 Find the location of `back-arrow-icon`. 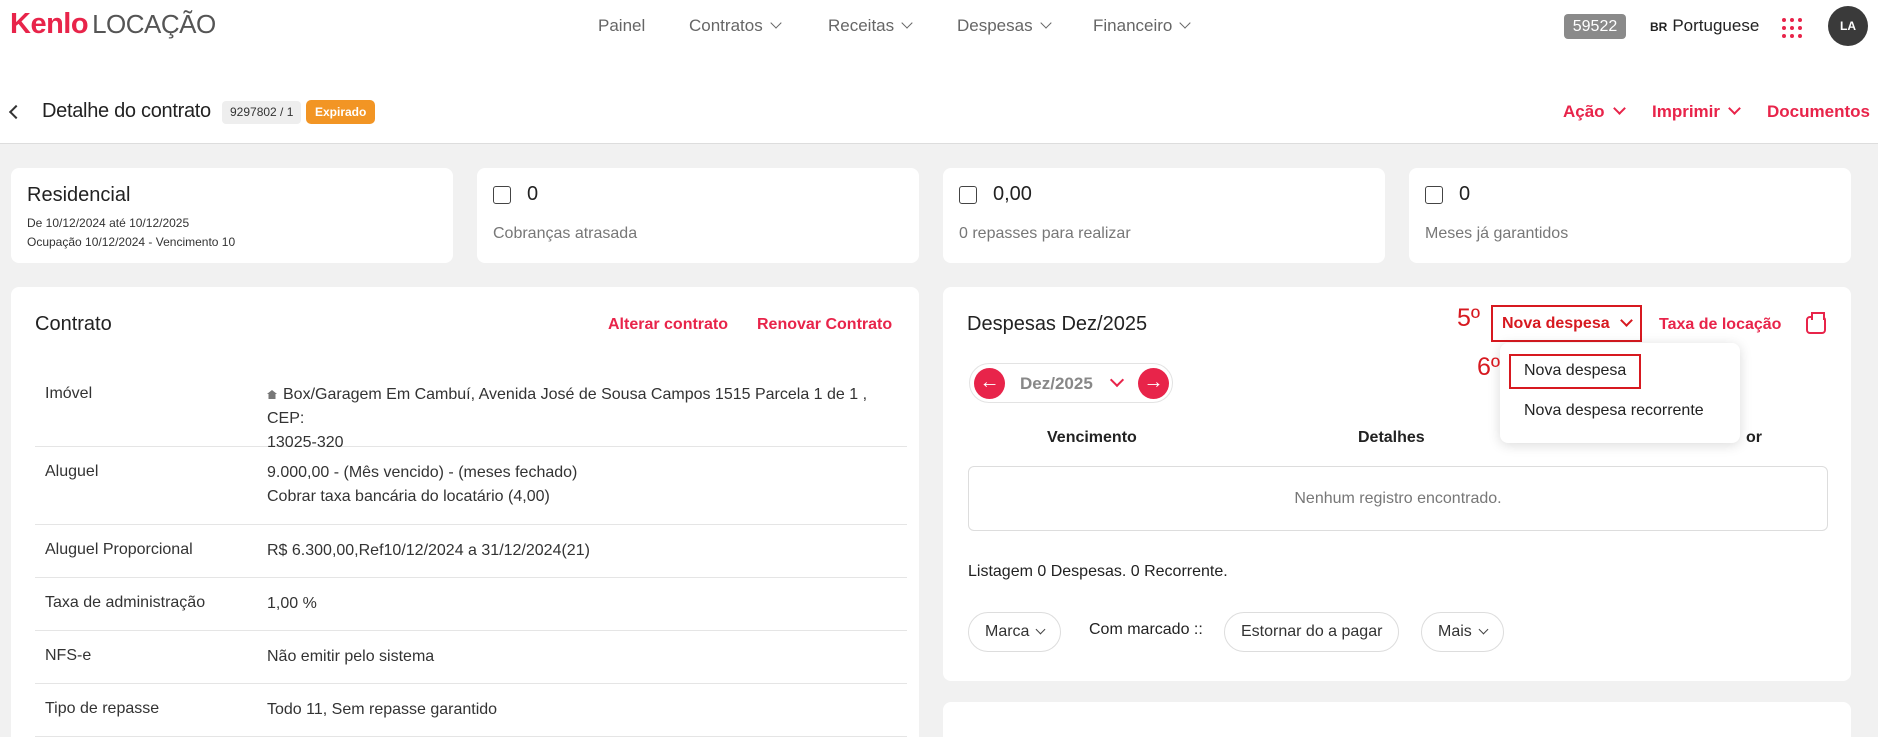

back-arrow-icon is located at coordinates (16, 112).